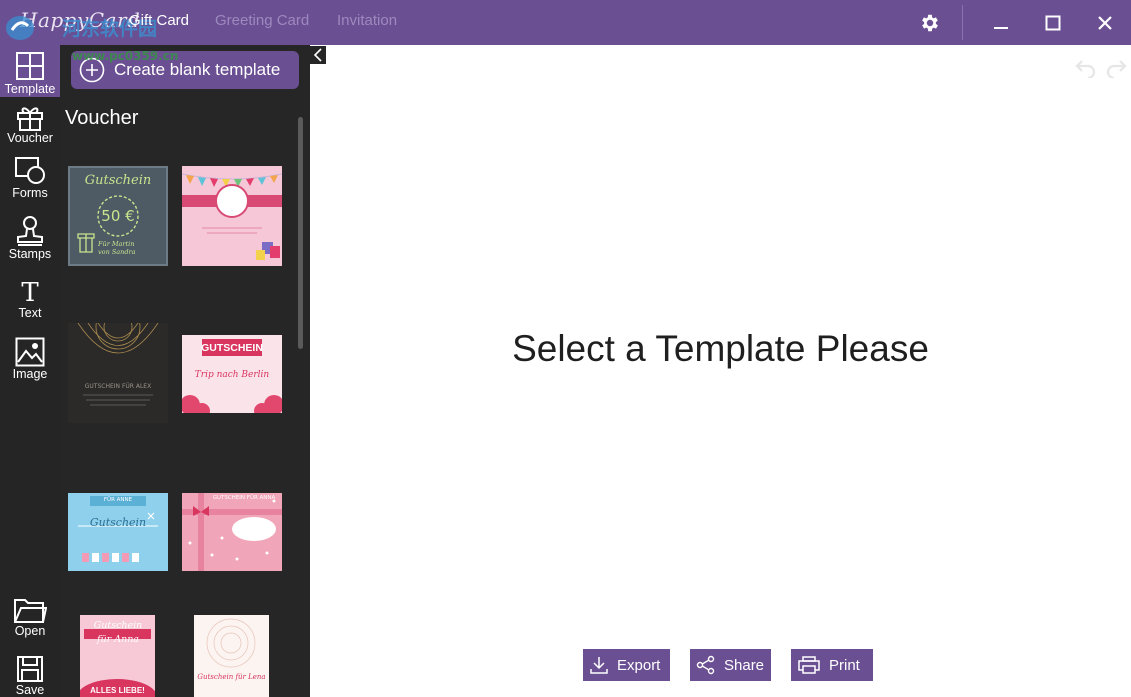  I want to click on print-label: Print, so click(844, 665).